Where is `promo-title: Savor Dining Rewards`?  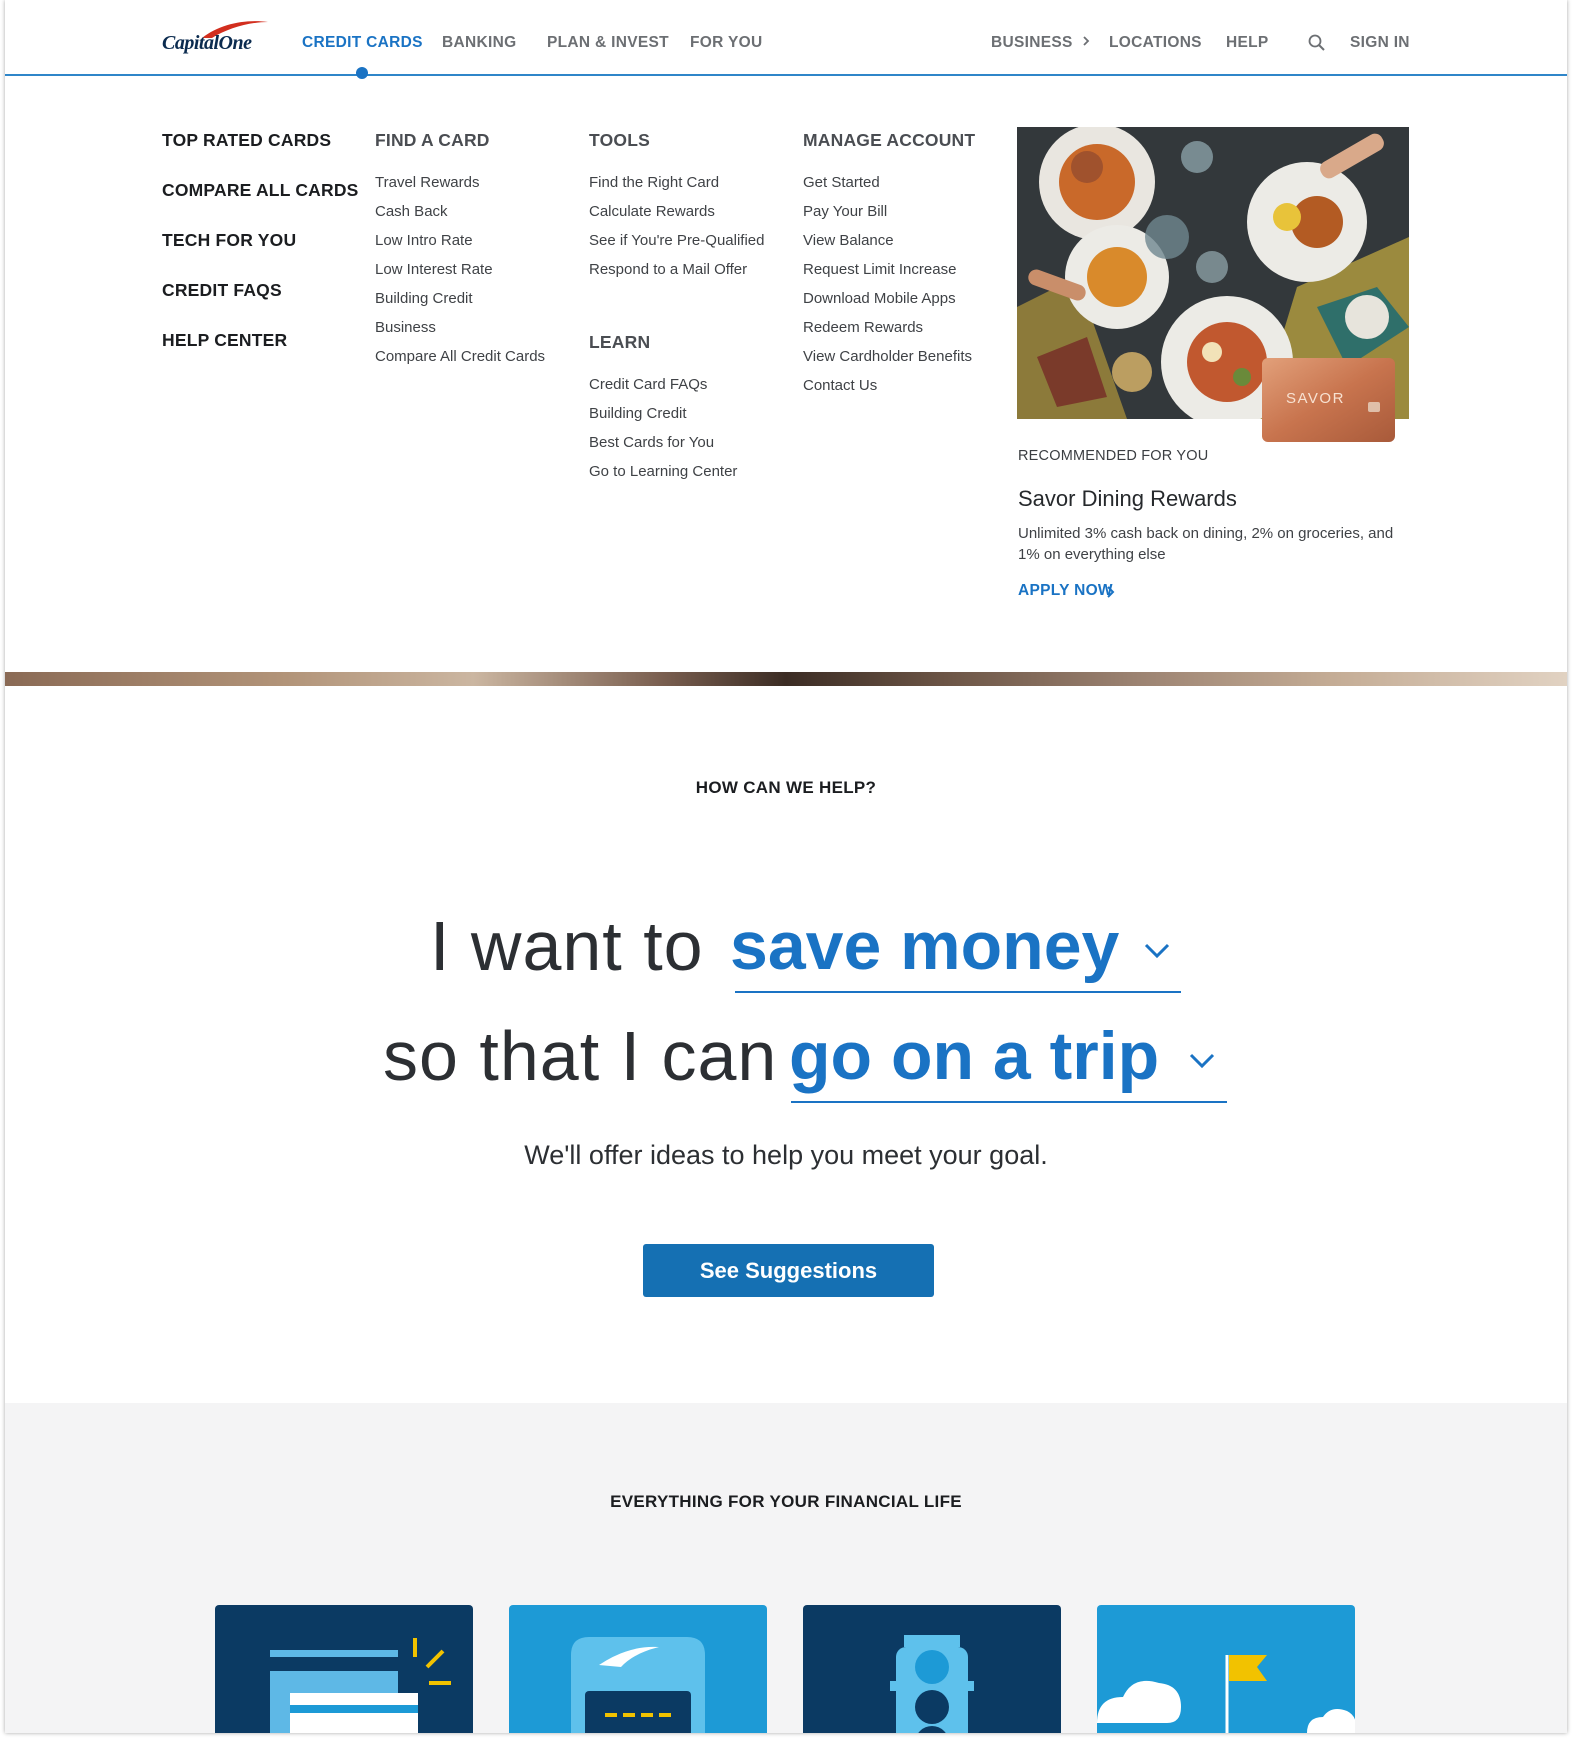 promo-title: Savor Dining Rewards is located at coordinates (1127, 498).